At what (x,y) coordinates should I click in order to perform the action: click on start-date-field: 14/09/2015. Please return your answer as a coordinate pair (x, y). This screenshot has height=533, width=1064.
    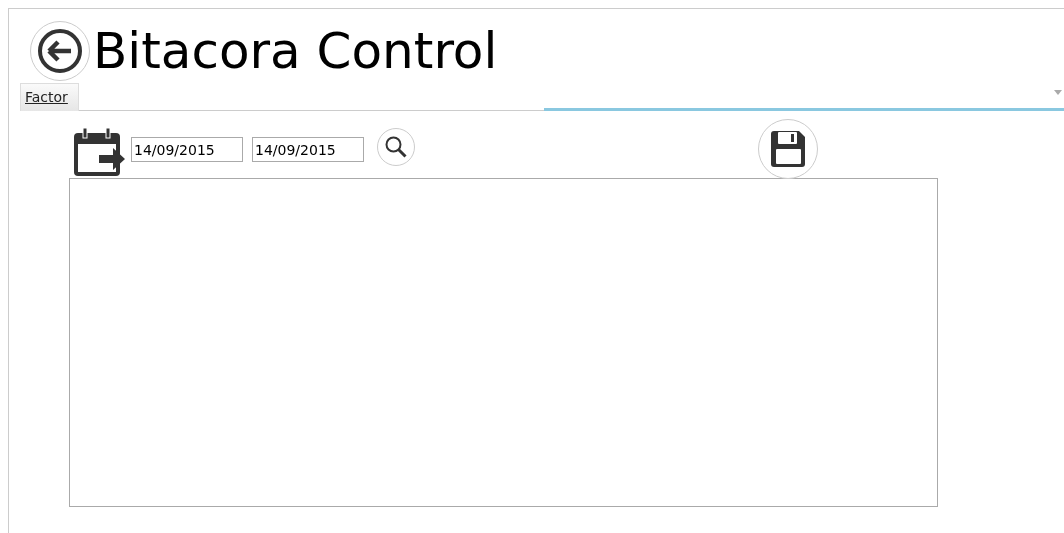
    Looking at the image, I should click on (187, 149).